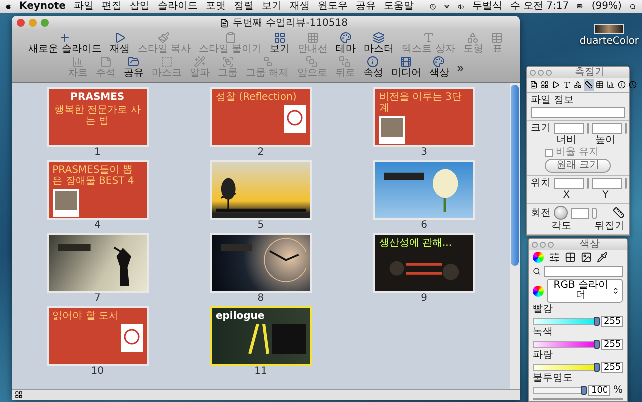 The image size is (642, 402). What do you see at coordinates (607, 183) in the screenshot?
I see `y-field` at bounding box center [607, 183].